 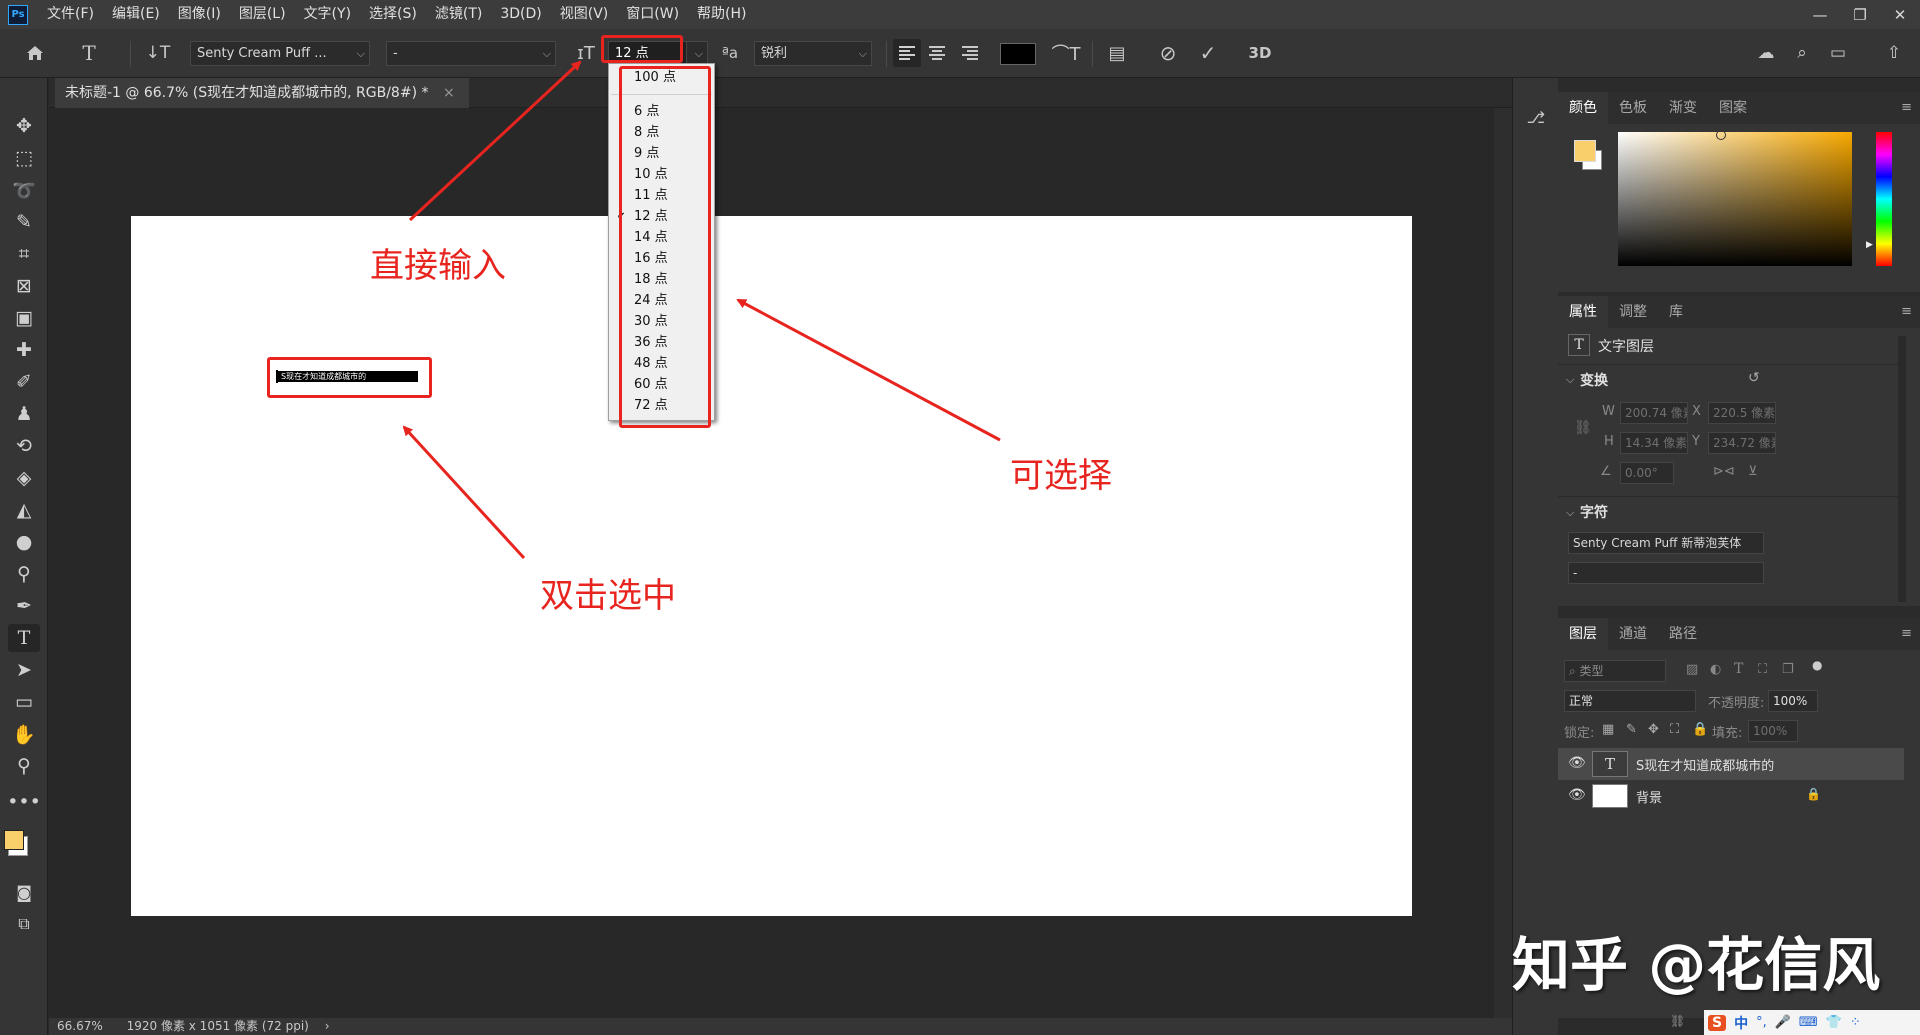 What do you see at coordinates (1696, 965) in the screenshot?
I see `zhihu-watermark: 知乎 @花信风` at bounding box center [1696, 965].